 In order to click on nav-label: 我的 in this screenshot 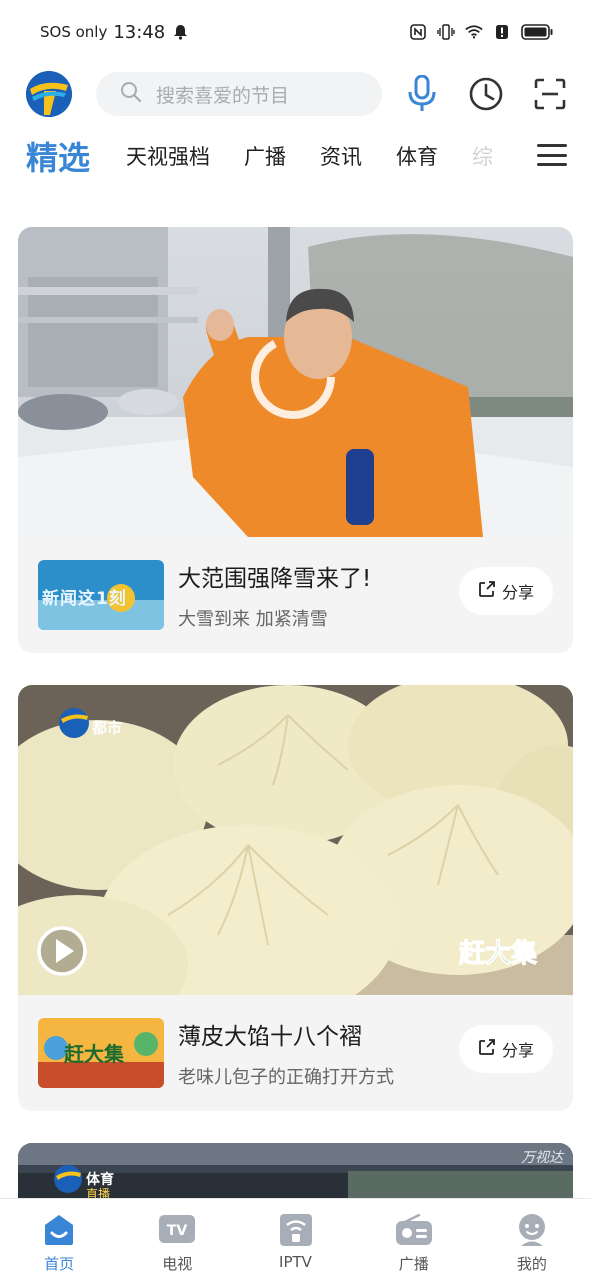, I will do `click(531, 1264)`.